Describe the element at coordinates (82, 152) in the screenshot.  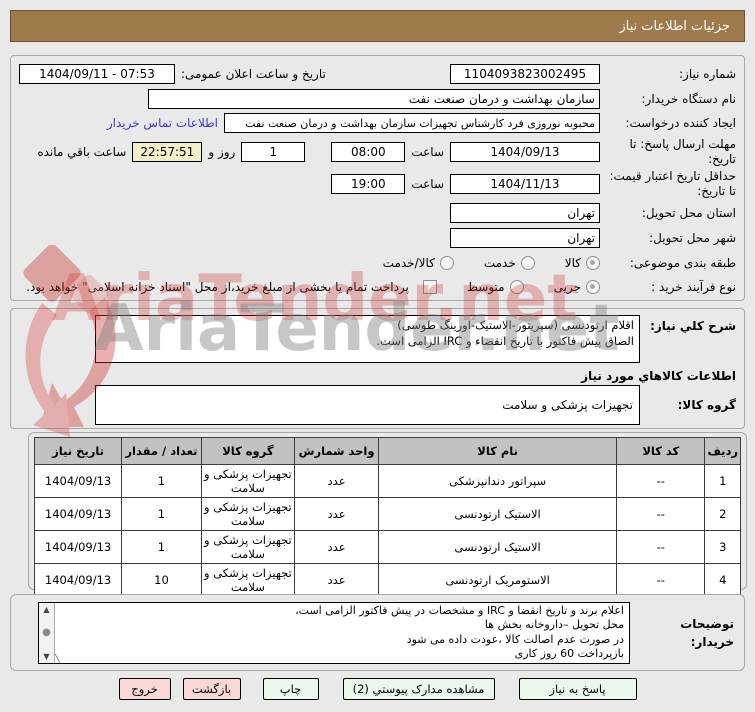
I see `remaining-suffix-label: ساعت باقي مانده` at that location.